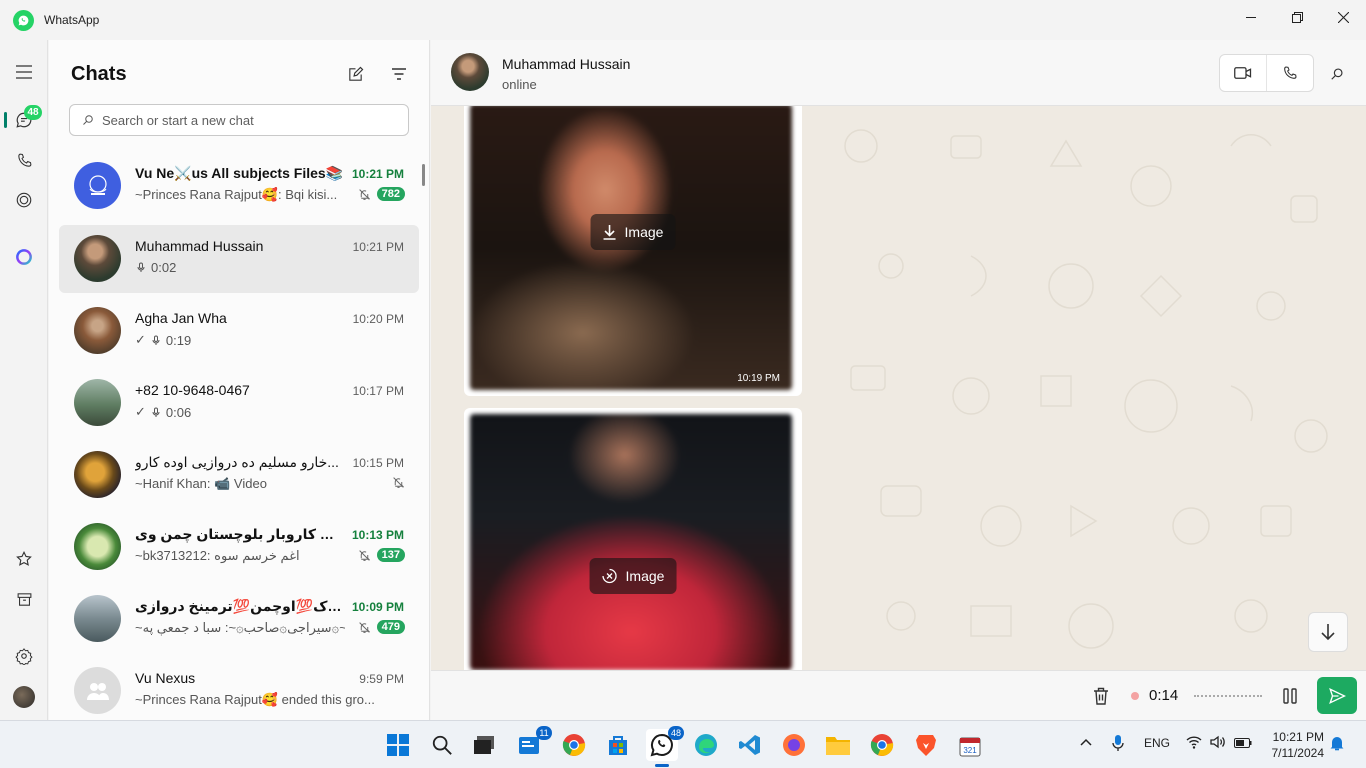 The width and height of the screenshot is (1366, 768). What do you see at coordinates (399, 74) in the screenshot?
I see `filter-icon` at bounding box center [399, 74].